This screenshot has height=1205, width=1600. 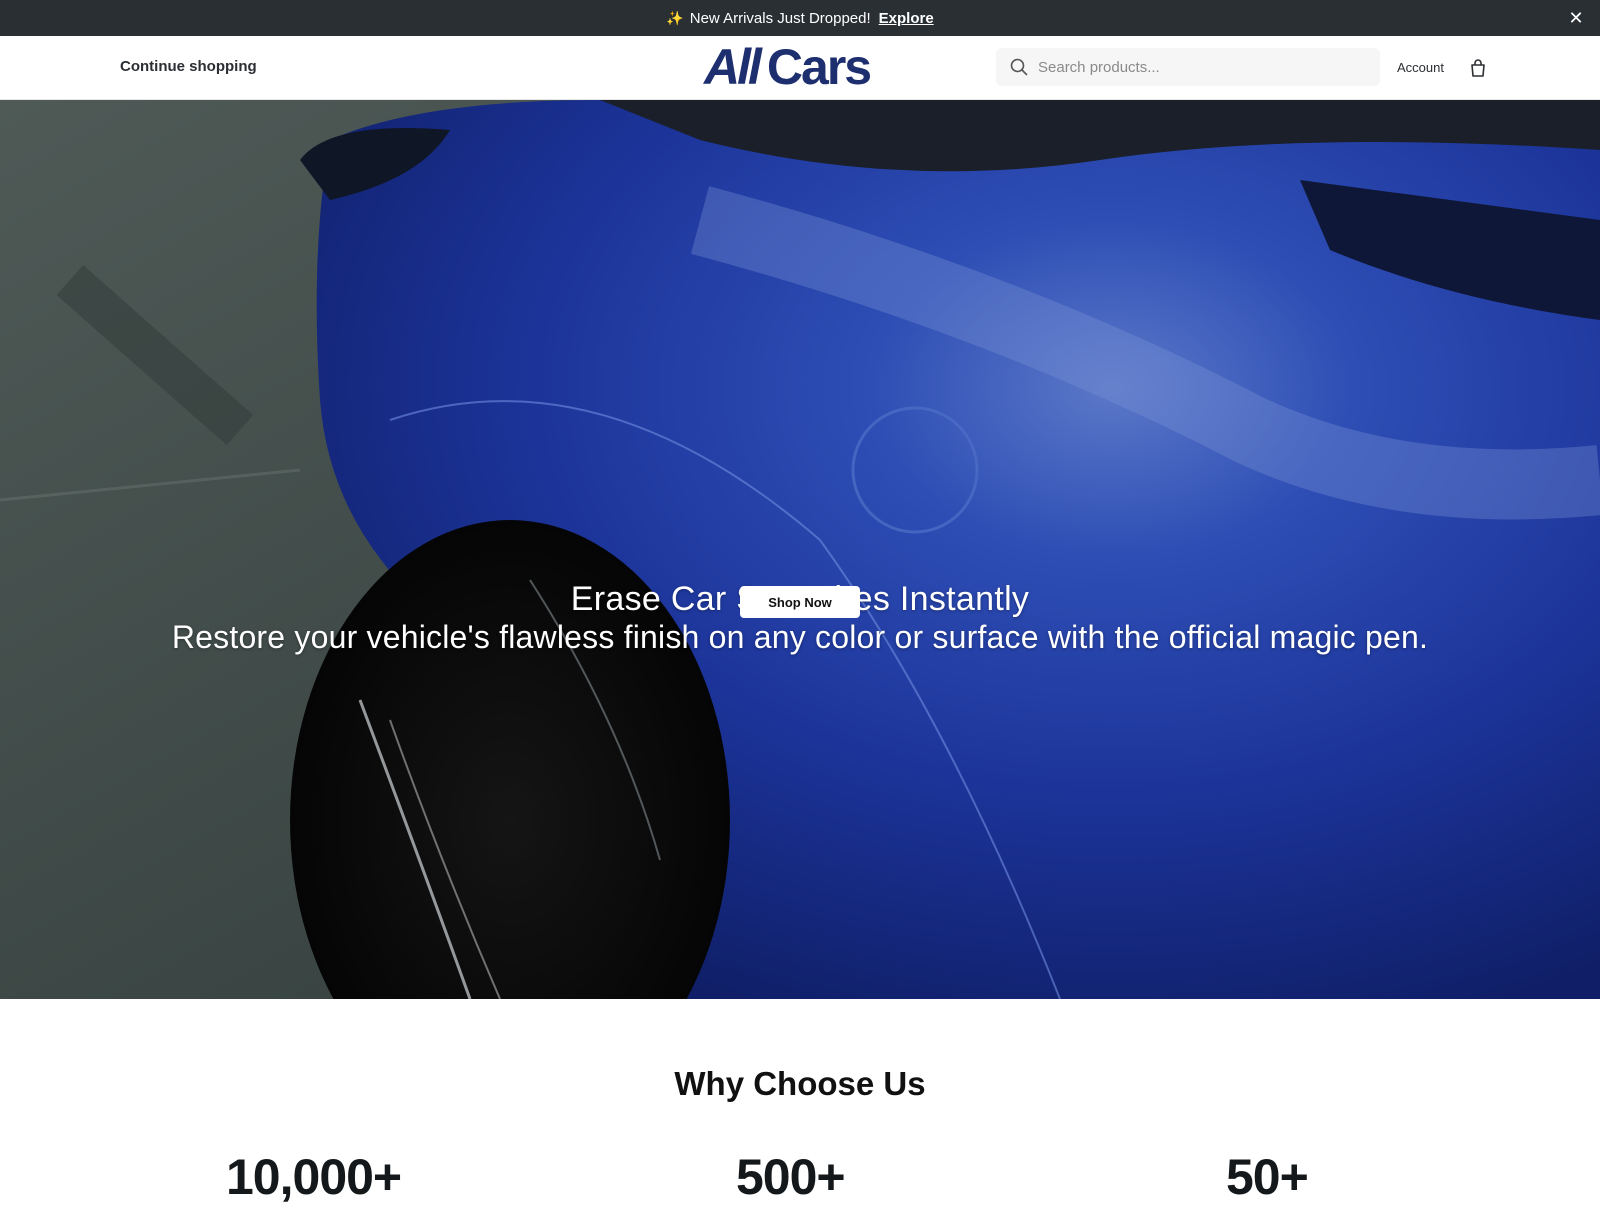 What do you see at coordinates (800, 602) in the screenshot?
I see `shop-now-button: Shop Now` at bounding box center [800, 602].